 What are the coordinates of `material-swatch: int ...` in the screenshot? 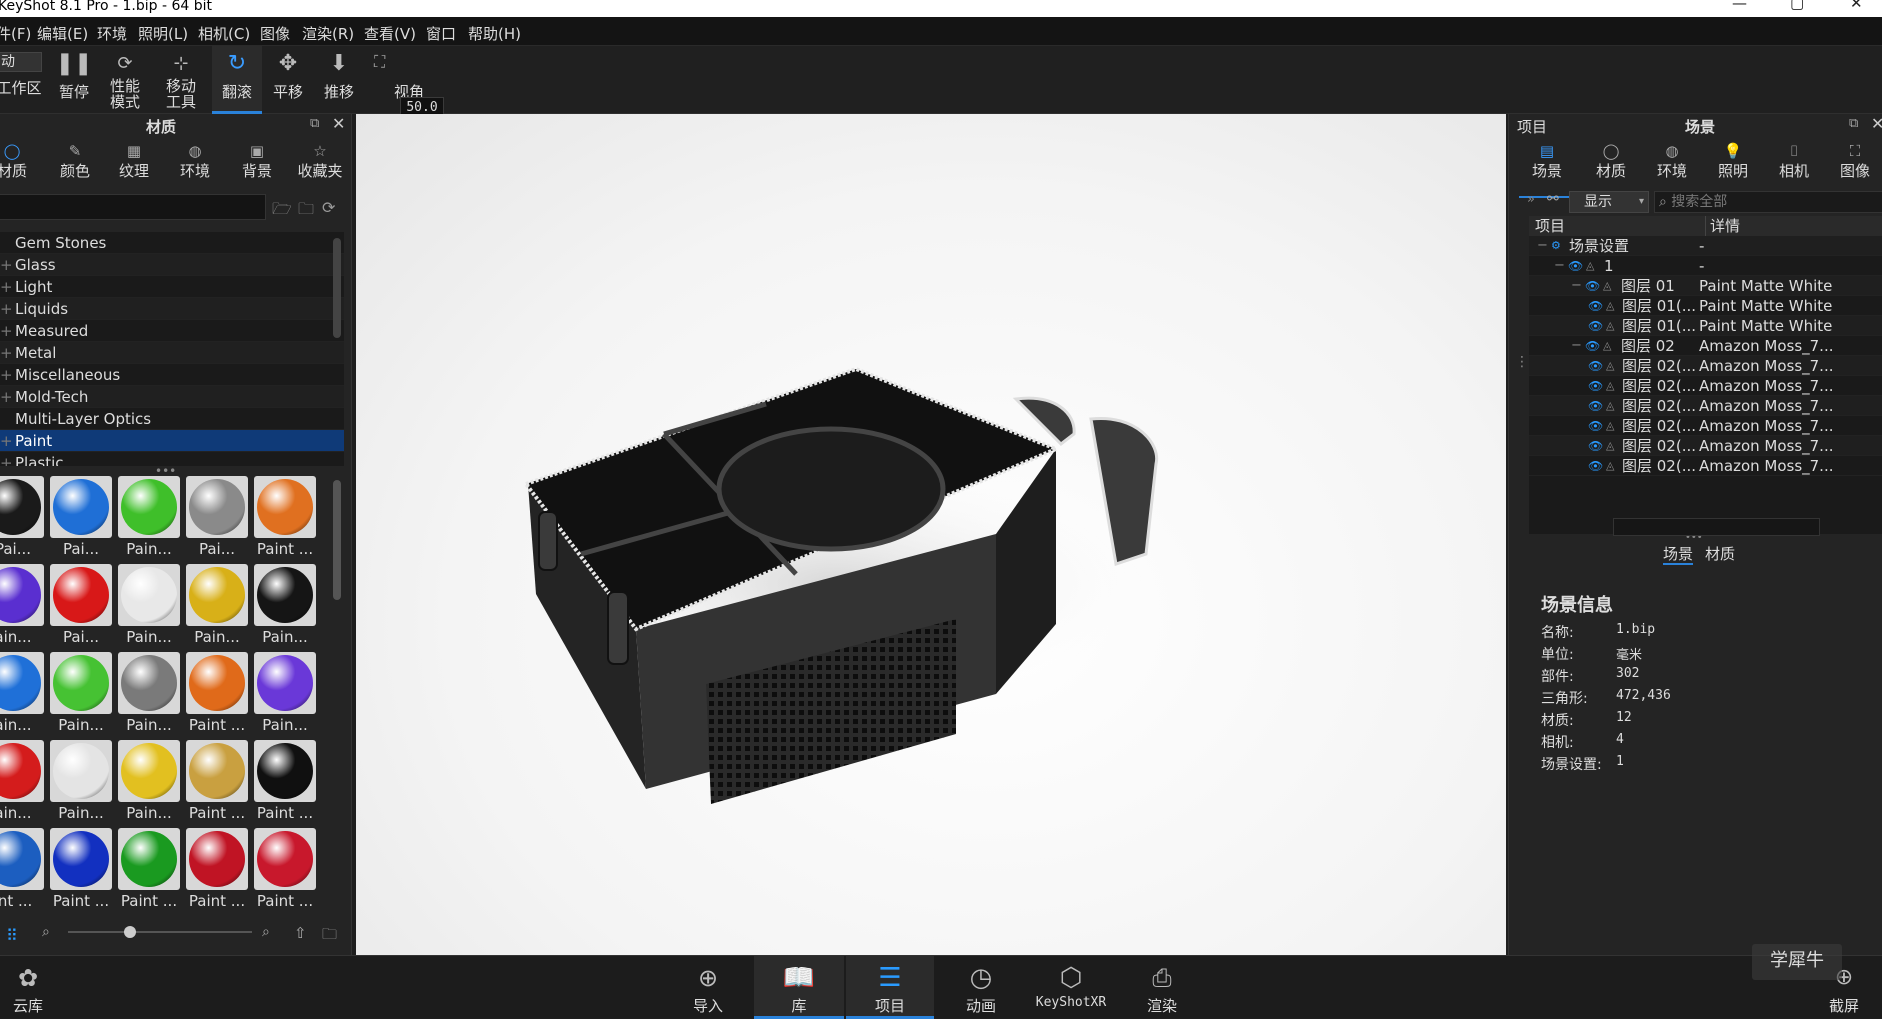 It's located at (23, 869).